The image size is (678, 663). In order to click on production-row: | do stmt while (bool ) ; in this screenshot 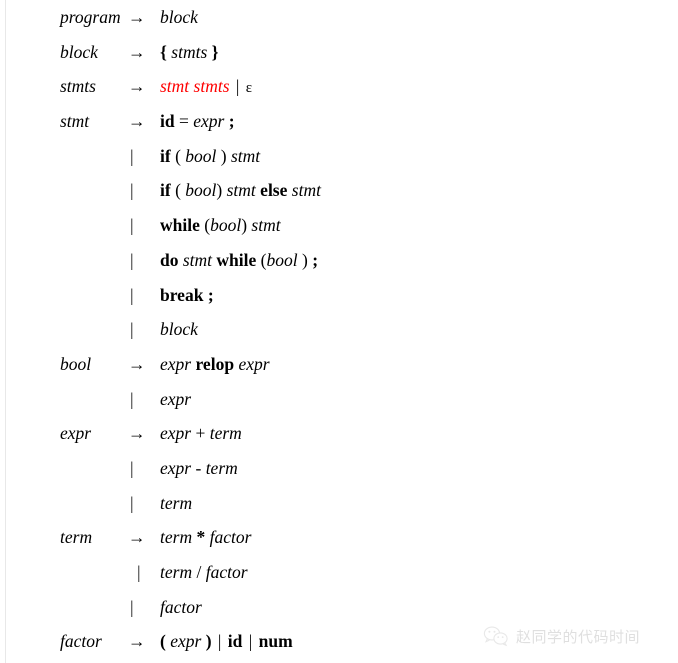, I will do `click(339, 260)`.